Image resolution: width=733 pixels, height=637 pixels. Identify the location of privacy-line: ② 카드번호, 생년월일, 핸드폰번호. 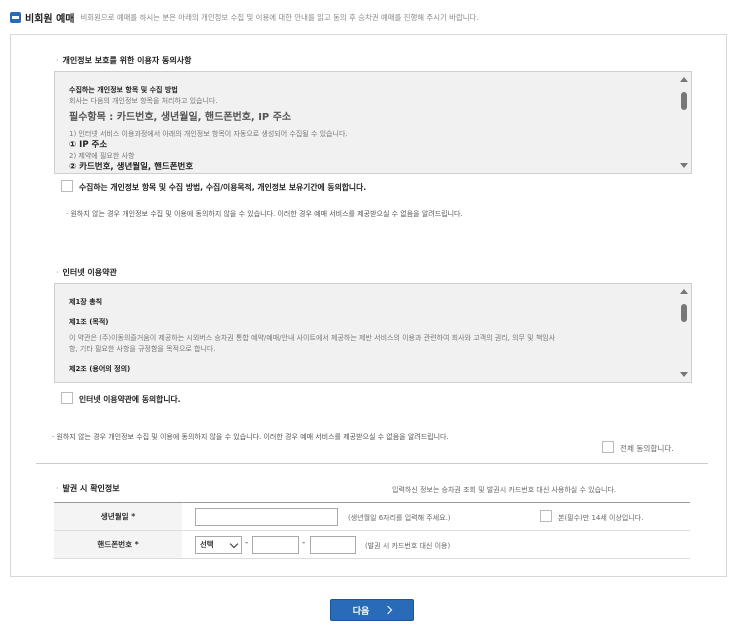
(131, 167).